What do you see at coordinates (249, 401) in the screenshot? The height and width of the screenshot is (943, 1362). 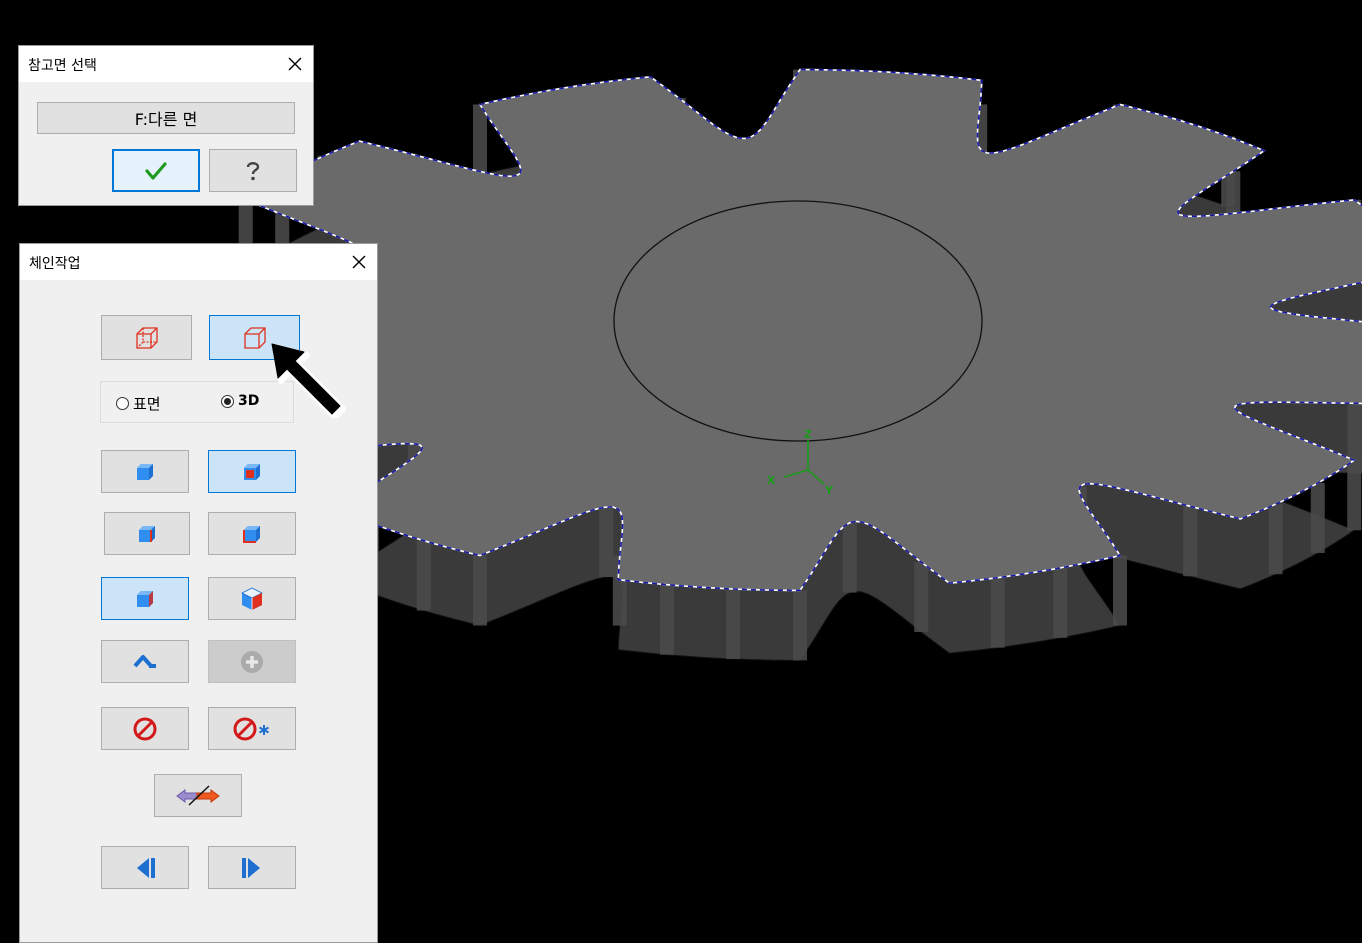 I see `radio-3d-label: 3D` at bounding box center [249, 401].